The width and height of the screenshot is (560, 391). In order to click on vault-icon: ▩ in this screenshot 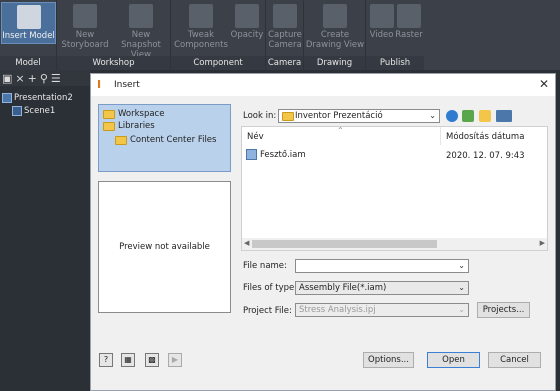, I will do `click(152, 360)`.